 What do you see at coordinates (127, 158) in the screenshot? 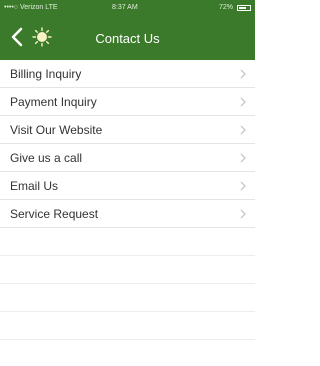
I see `menu-item-give-us-a-call: Give us a call` at bounding box center [127, 158].